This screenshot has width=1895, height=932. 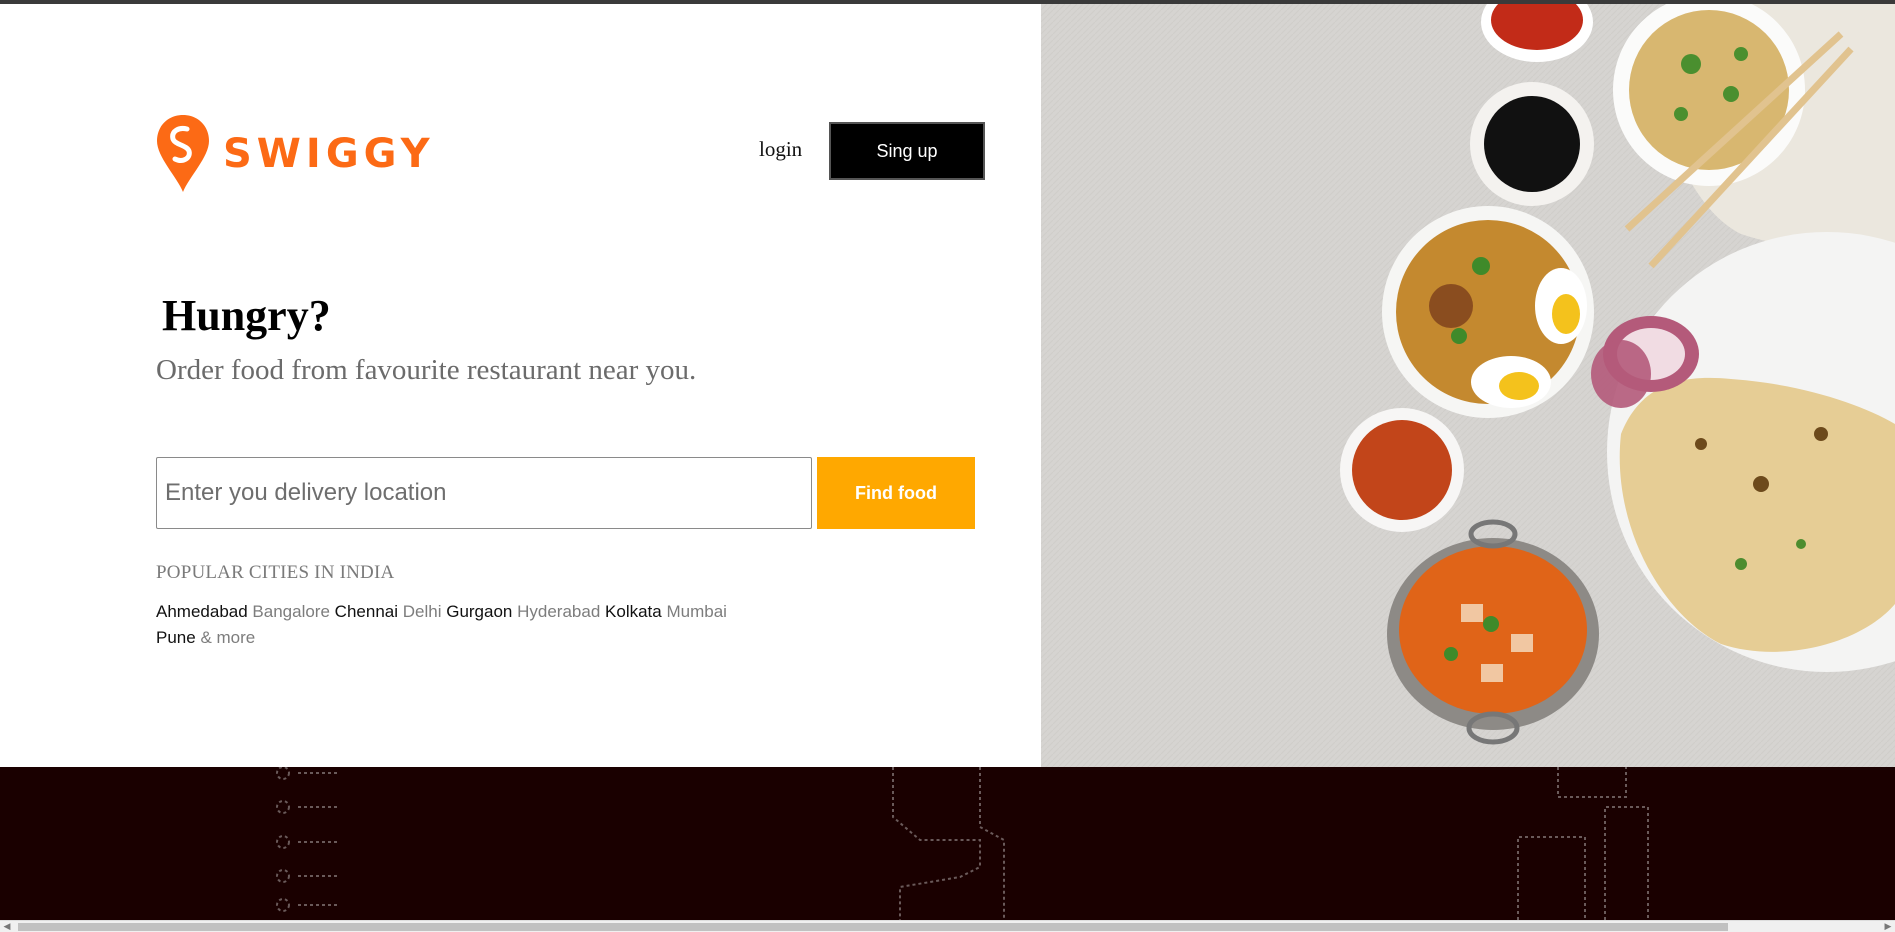 What do you see at coordinates (329, 153) in the screenshot?
I see `brand-name: SWIGGY` at bounding box center [329, 153].